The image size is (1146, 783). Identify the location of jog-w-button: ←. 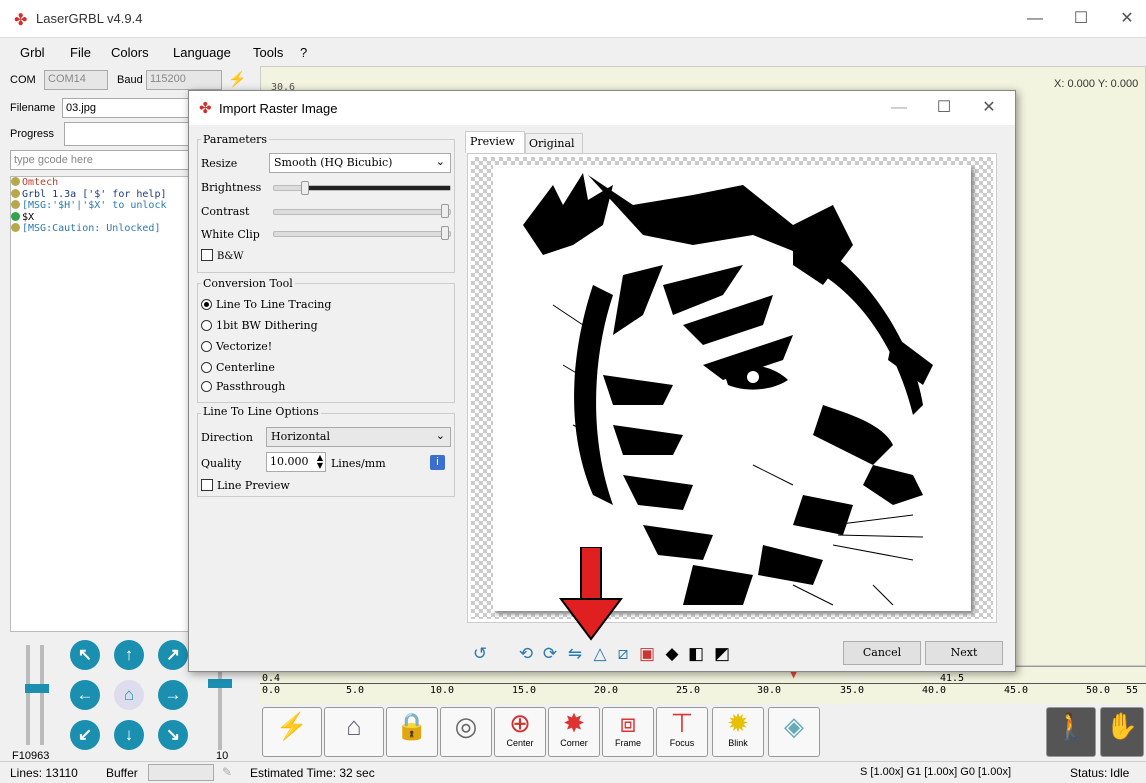
(85, 695).